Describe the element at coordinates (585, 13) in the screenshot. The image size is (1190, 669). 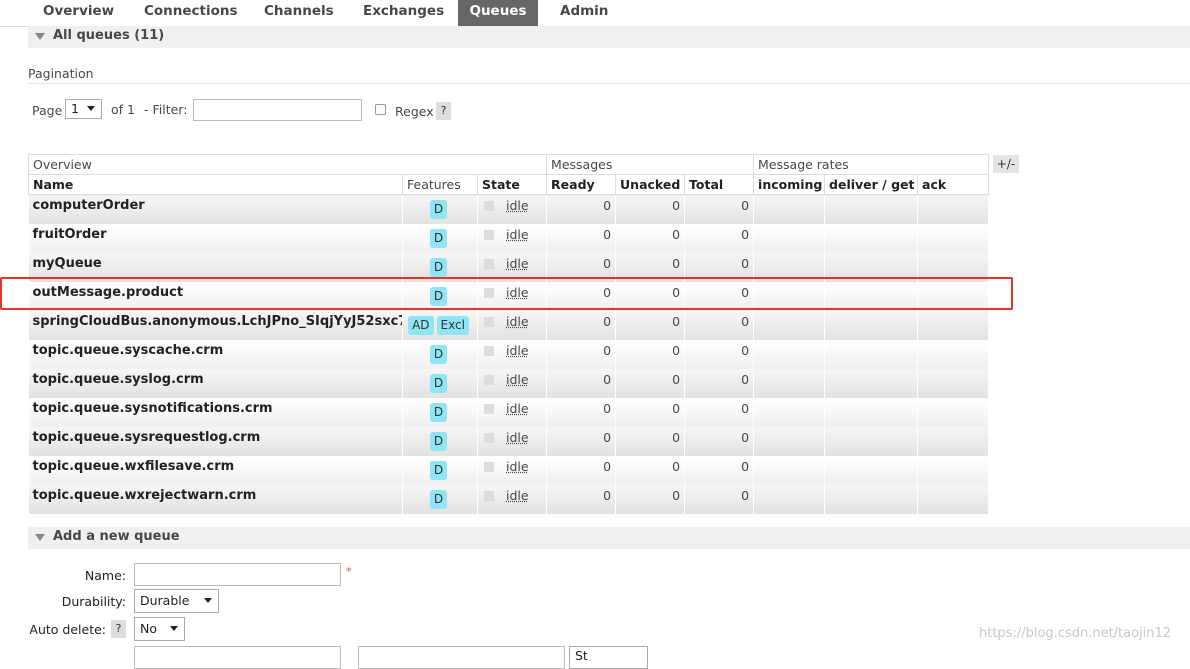
I see `tab-admin: Admin` at that location.